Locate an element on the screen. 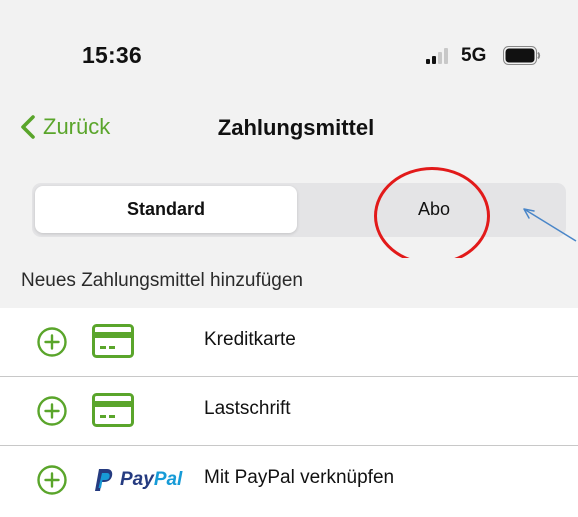  annotation-circle is located at coordinates (432, 216).